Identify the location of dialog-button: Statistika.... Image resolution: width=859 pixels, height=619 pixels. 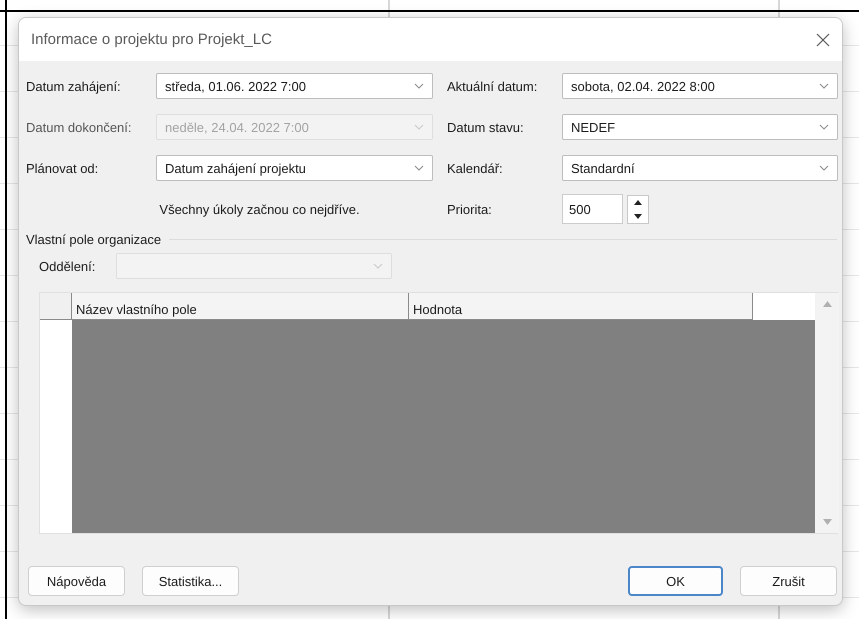
(190, 581).